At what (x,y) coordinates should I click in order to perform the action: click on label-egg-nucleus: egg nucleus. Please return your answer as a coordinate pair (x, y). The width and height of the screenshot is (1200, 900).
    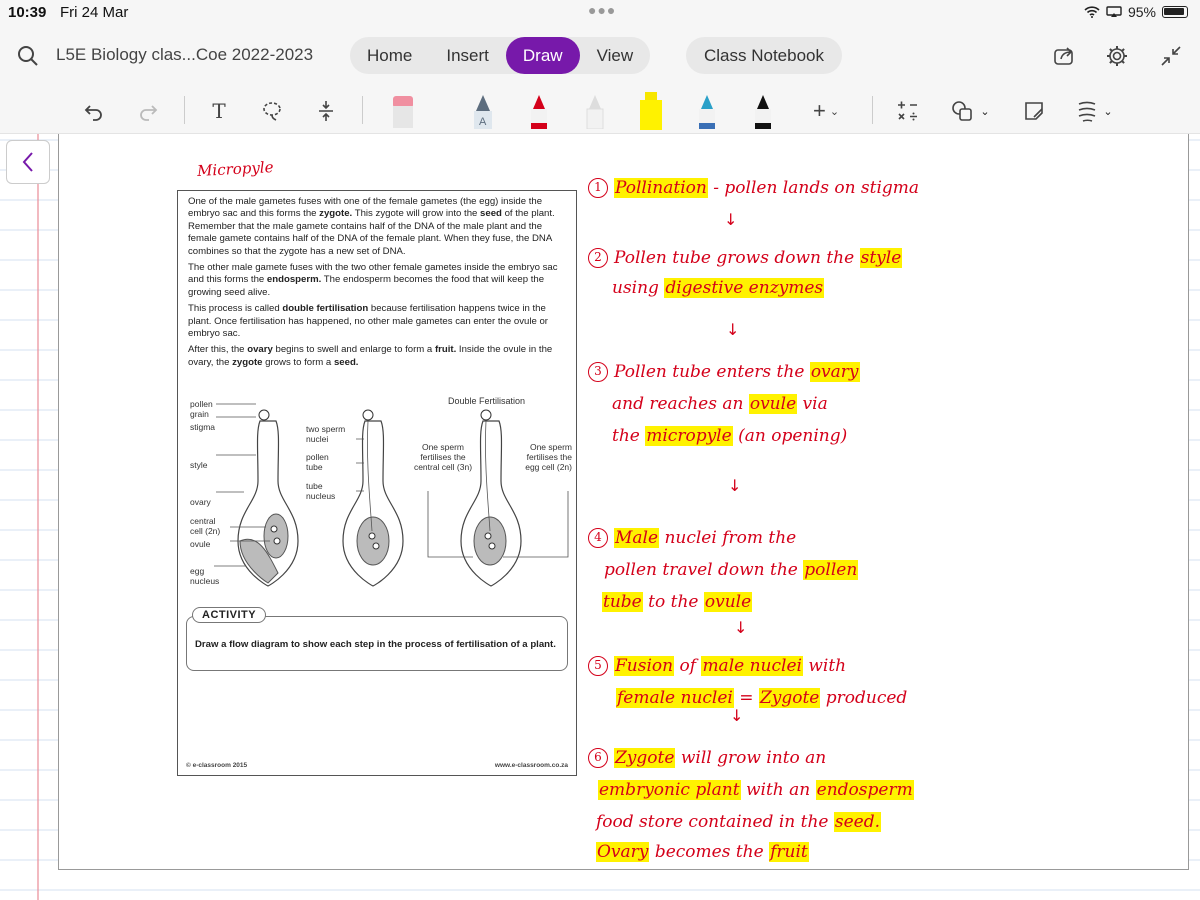
    Looking at the image, I should click on (205, 576).